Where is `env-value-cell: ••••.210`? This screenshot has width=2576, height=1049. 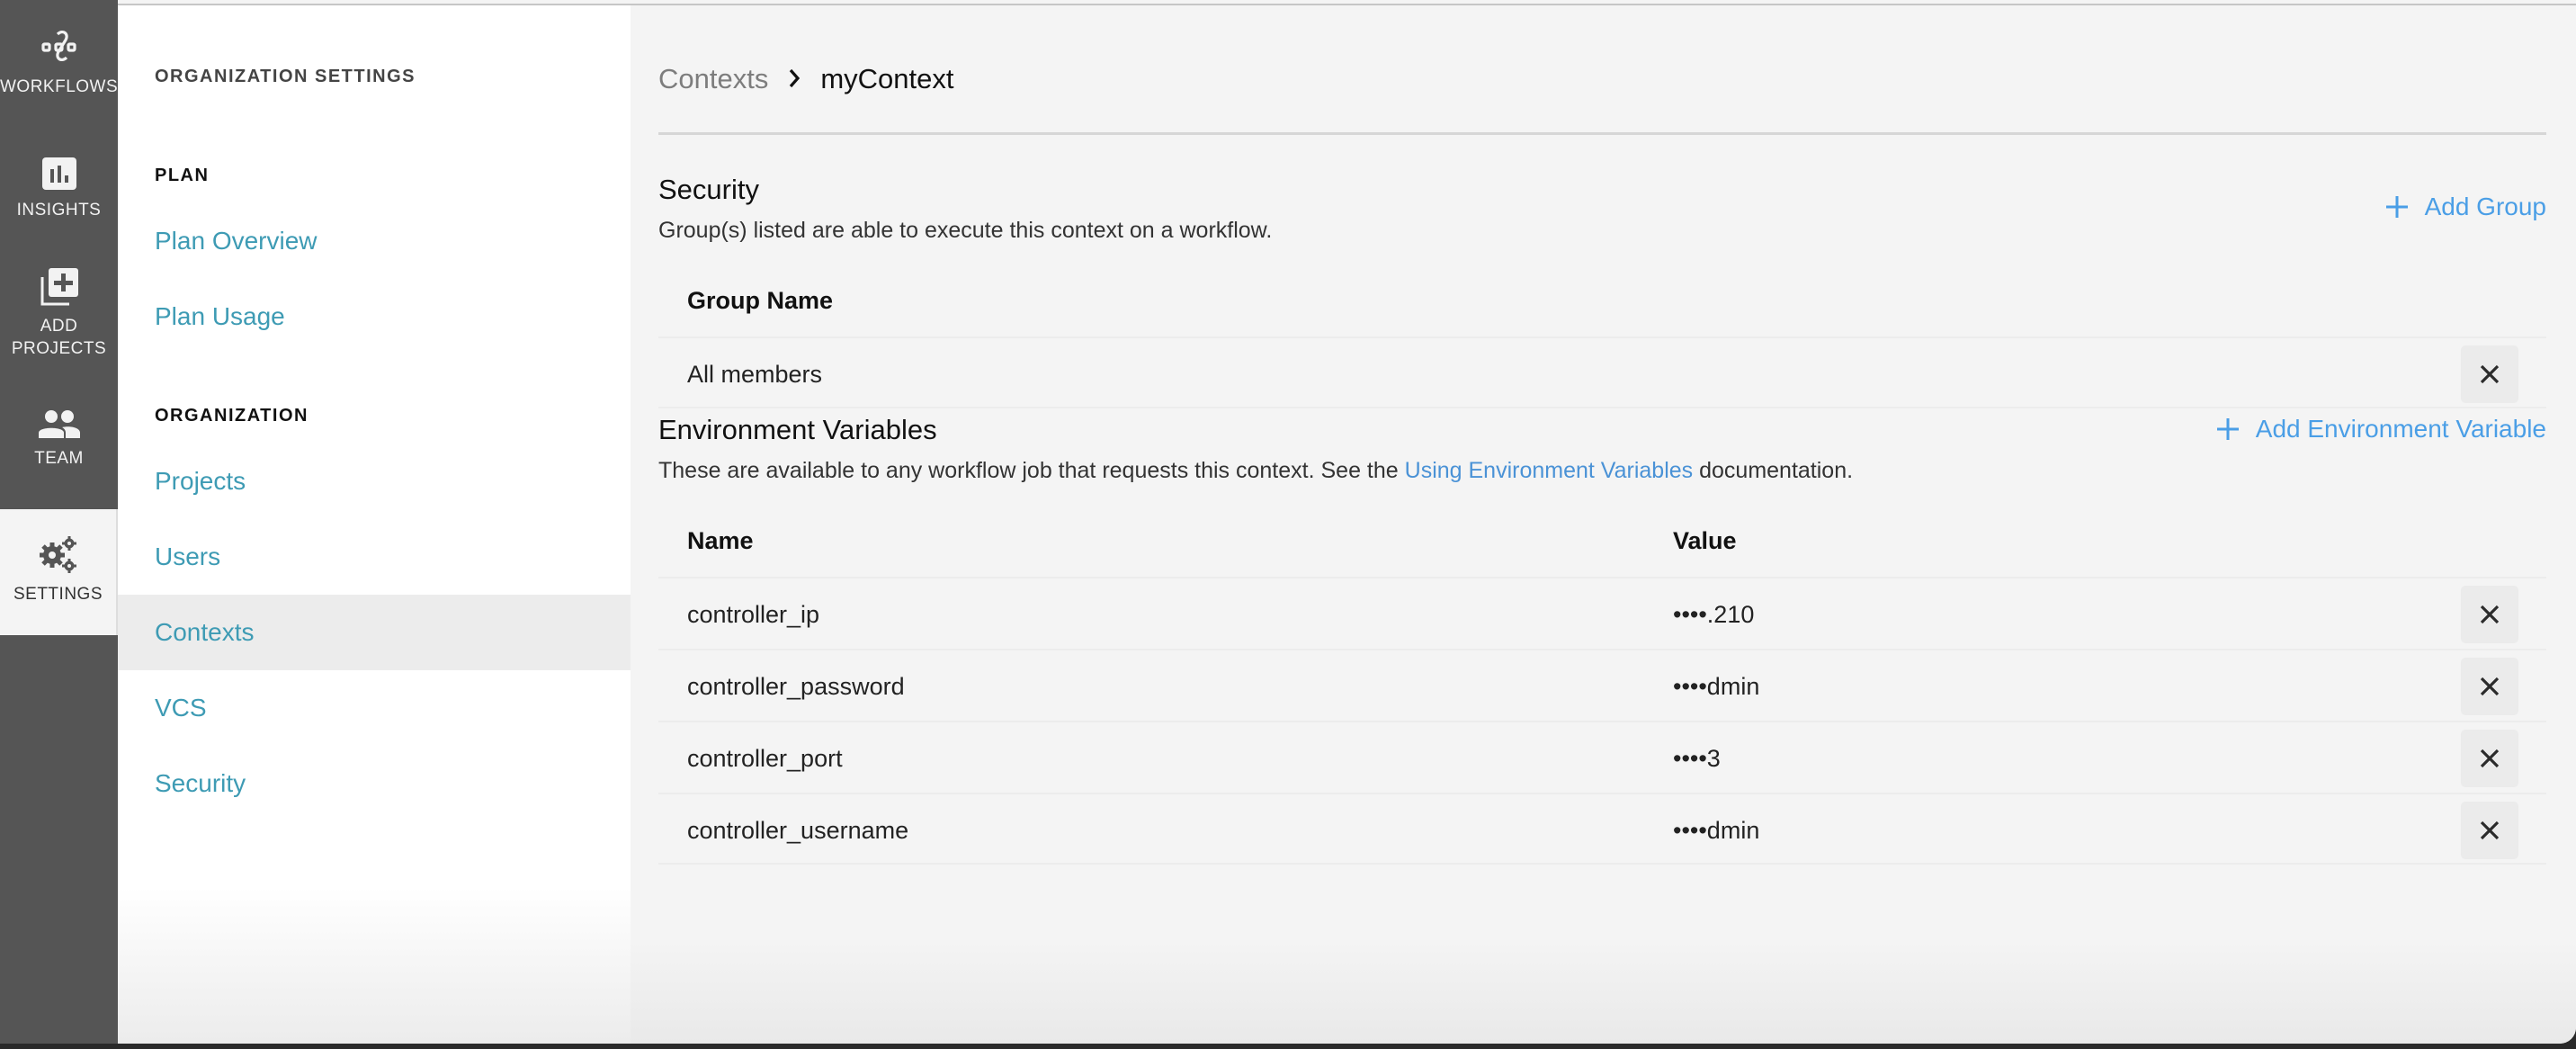 env-value-cell: ••••.210 is located at coordinates (1714, 614).